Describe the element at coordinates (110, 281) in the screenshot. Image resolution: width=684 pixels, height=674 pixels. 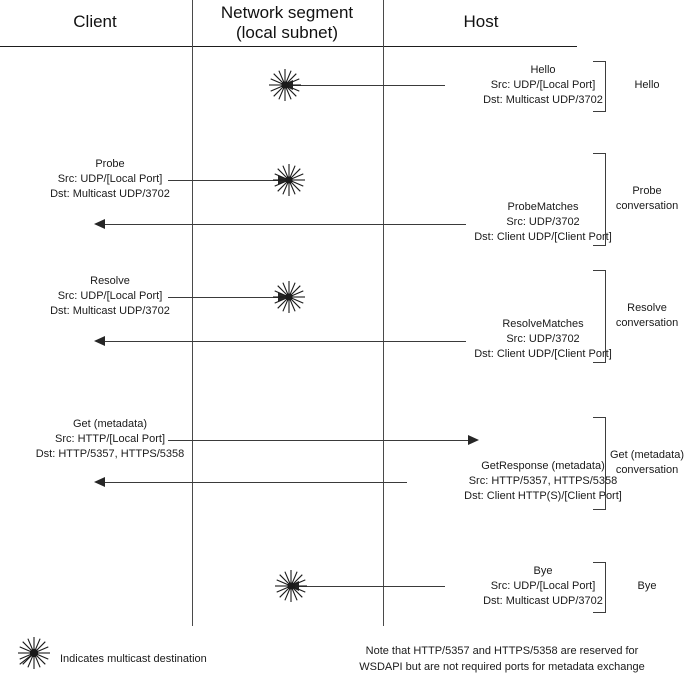
I see `message-title-resolve: Resolve` at that location.